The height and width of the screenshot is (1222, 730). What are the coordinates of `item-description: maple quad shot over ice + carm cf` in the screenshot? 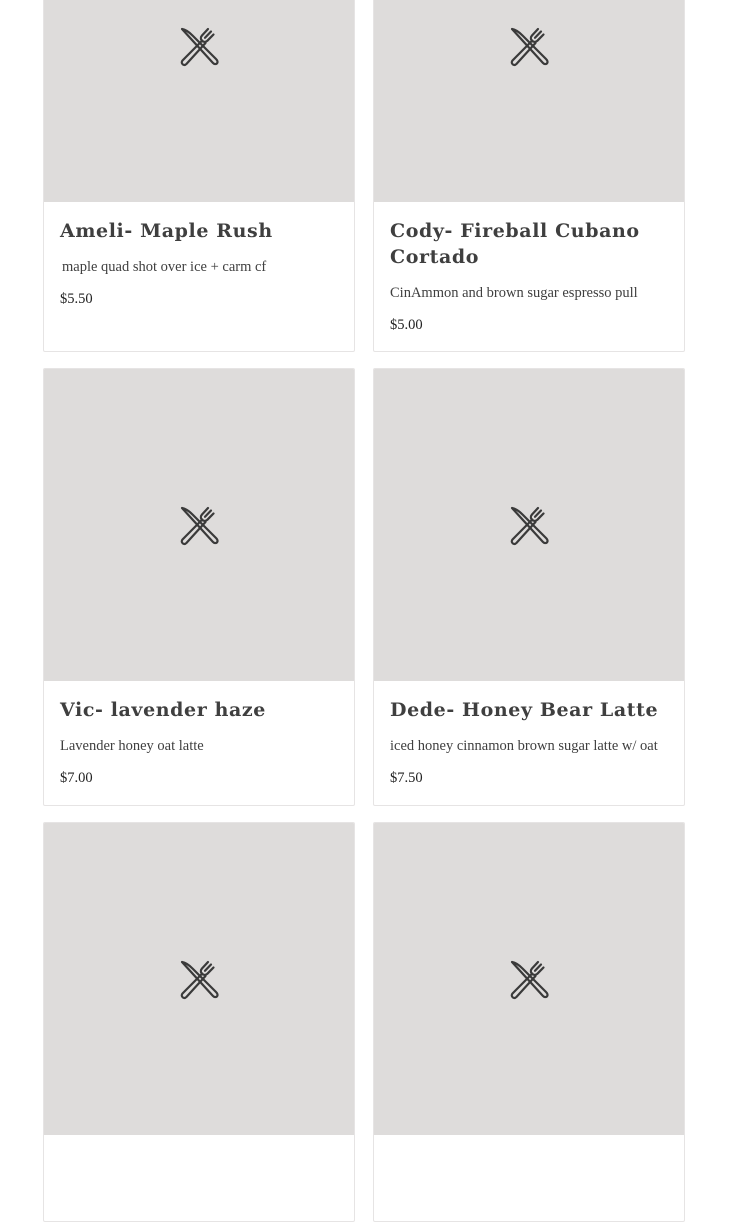 It's located at (164, 267).